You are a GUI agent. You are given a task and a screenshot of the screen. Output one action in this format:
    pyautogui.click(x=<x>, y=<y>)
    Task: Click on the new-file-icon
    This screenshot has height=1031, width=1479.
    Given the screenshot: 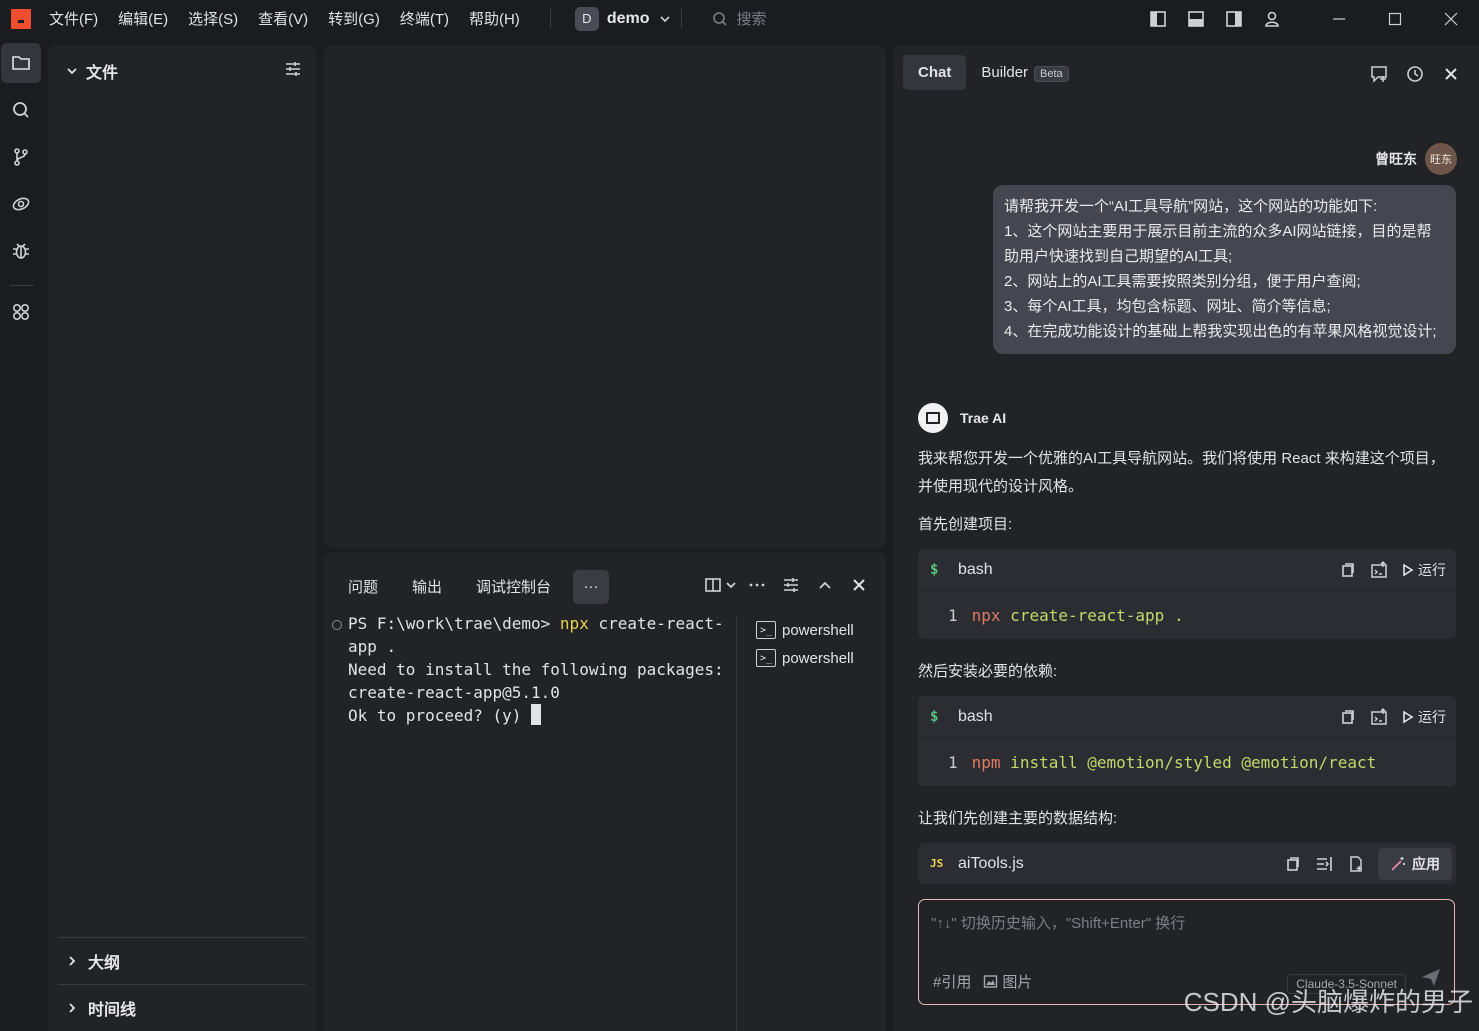 What is the action you would take?
    pyautogui.click(x=1356, y=864)
    